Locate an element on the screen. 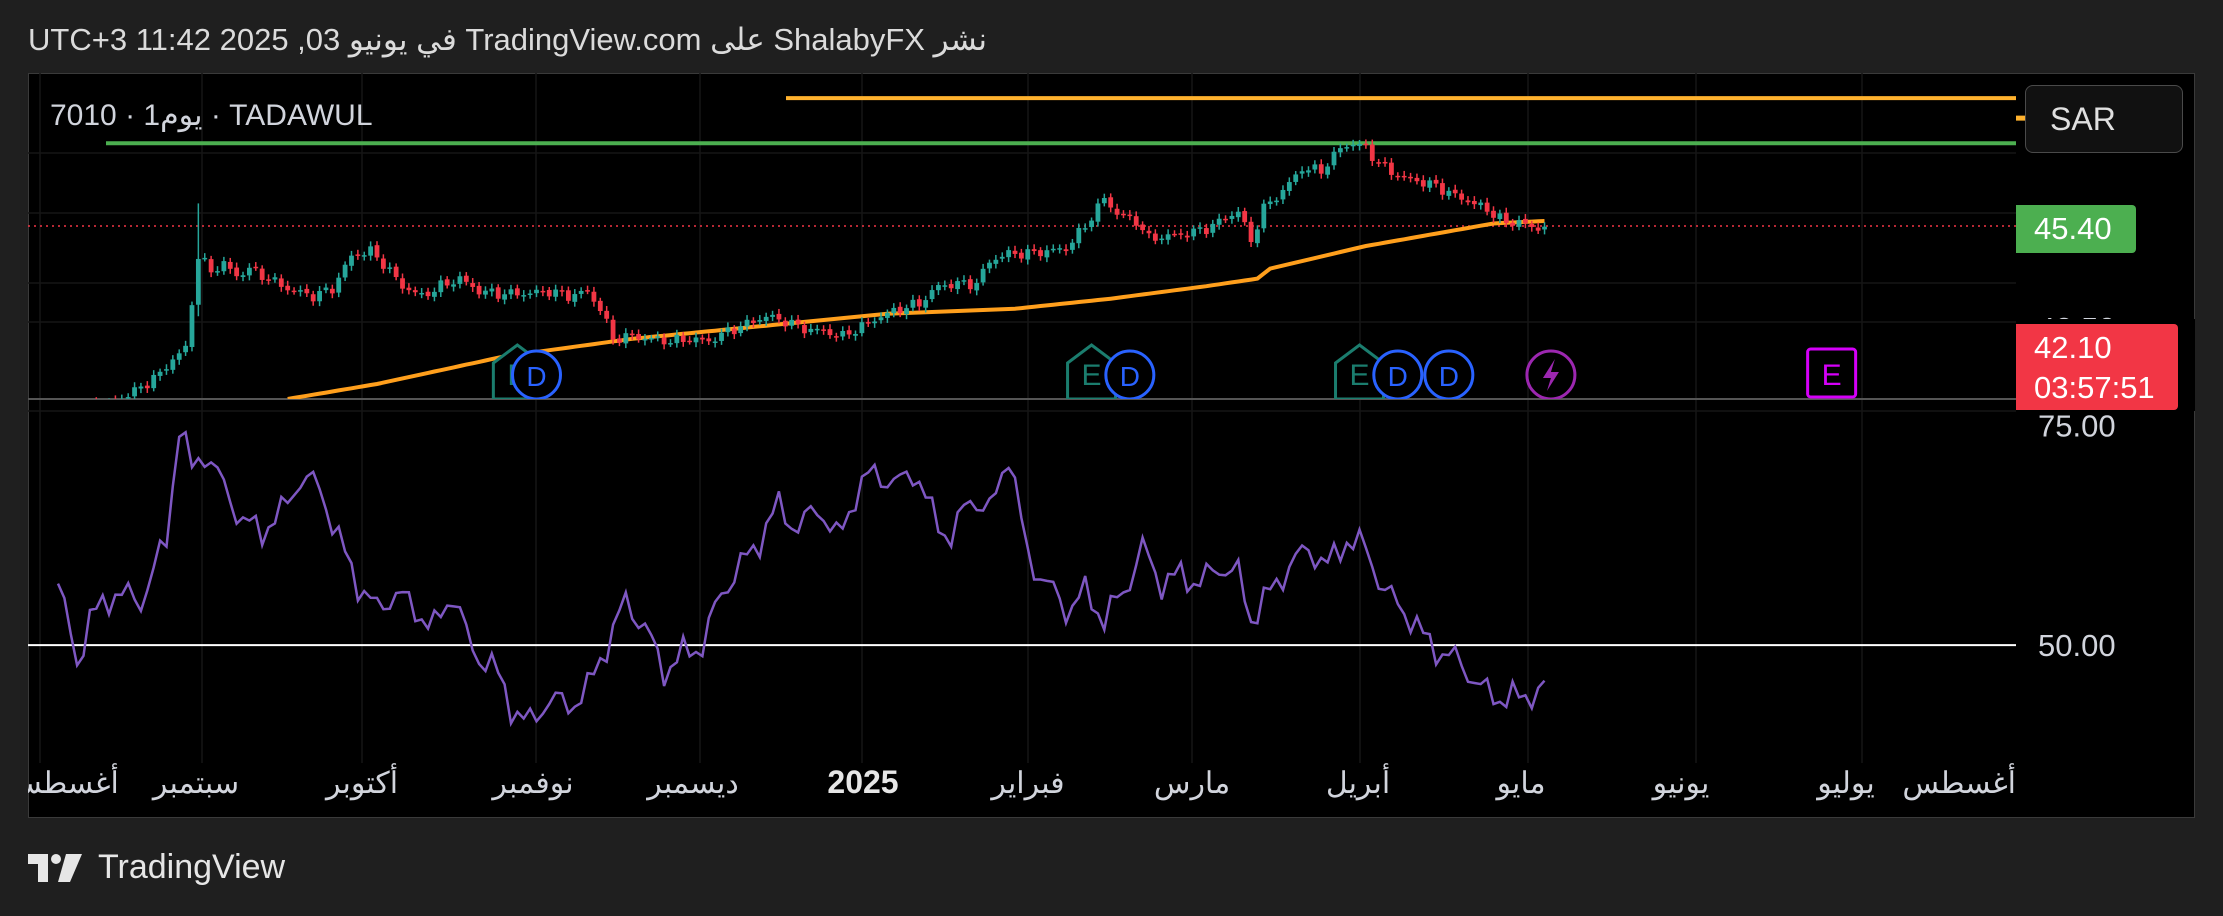  tradingview-brand: TradingView is located at coordinates (156, 867).